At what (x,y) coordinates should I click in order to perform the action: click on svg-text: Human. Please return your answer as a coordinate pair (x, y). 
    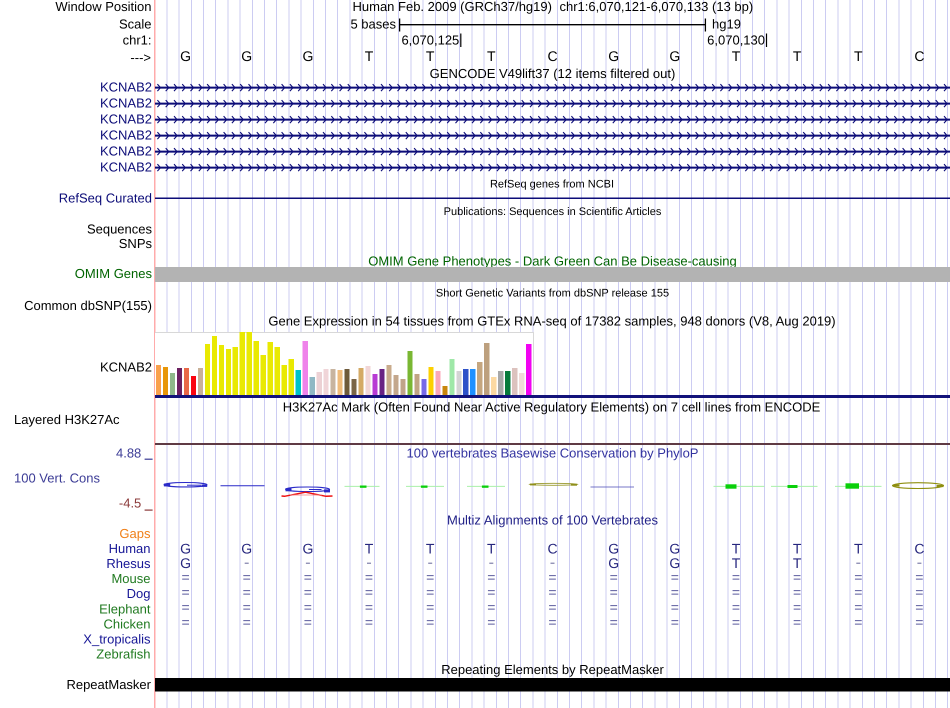
    Looking at the image, I should click on (130, 548).